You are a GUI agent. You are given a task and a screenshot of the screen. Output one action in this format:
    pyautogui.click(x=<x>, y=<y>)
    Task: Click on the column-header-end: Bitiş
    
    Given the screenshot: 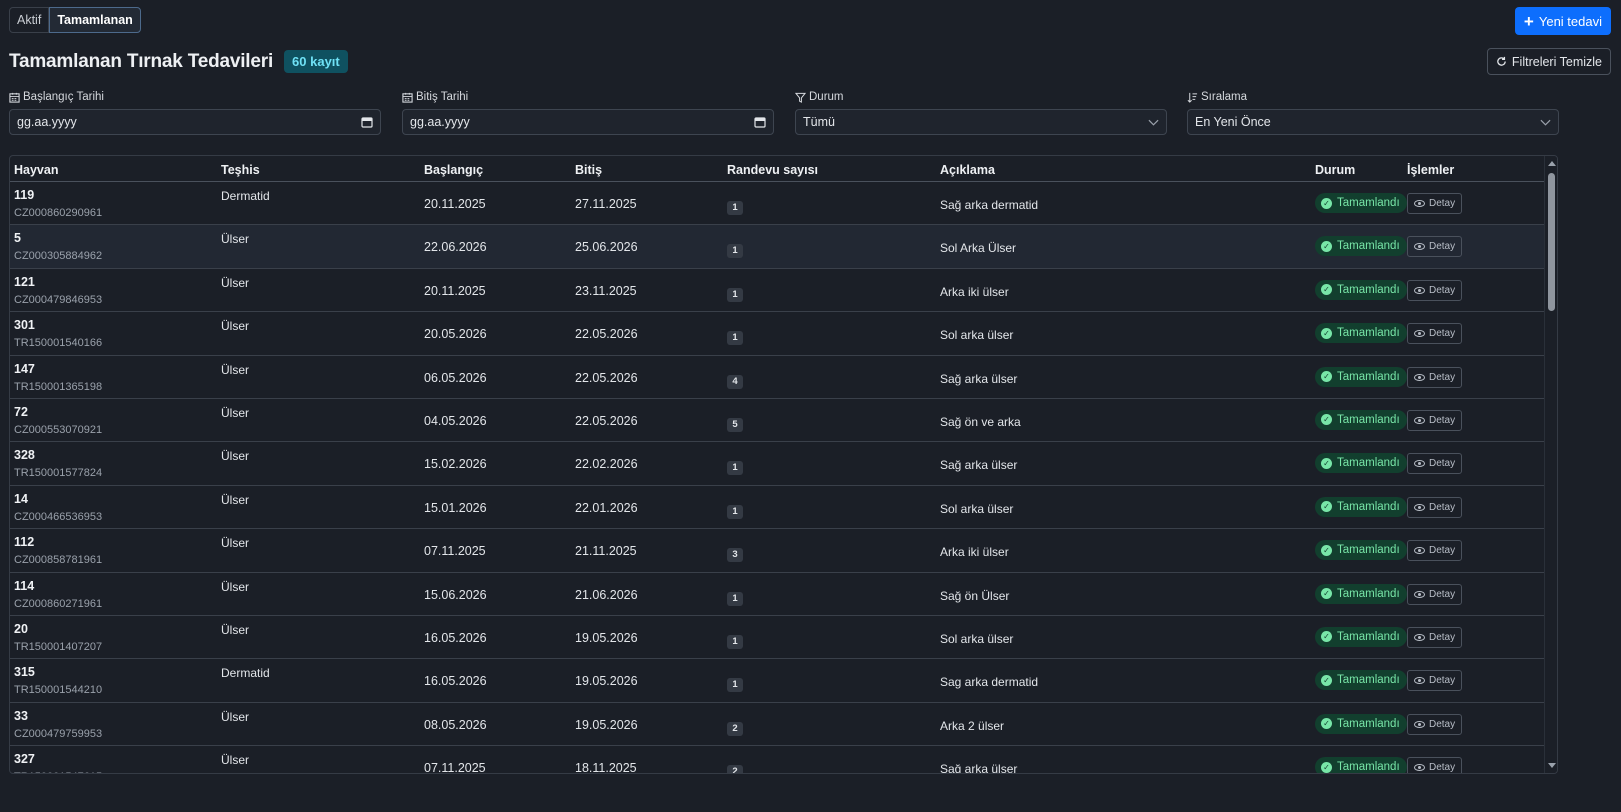 What is the action you would take?
    pyautogui.click(x=589, y=170)
    